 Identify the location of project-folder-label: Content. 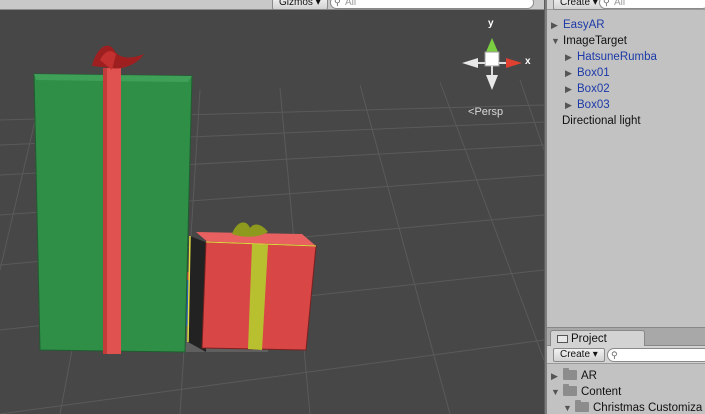
(601, 392).